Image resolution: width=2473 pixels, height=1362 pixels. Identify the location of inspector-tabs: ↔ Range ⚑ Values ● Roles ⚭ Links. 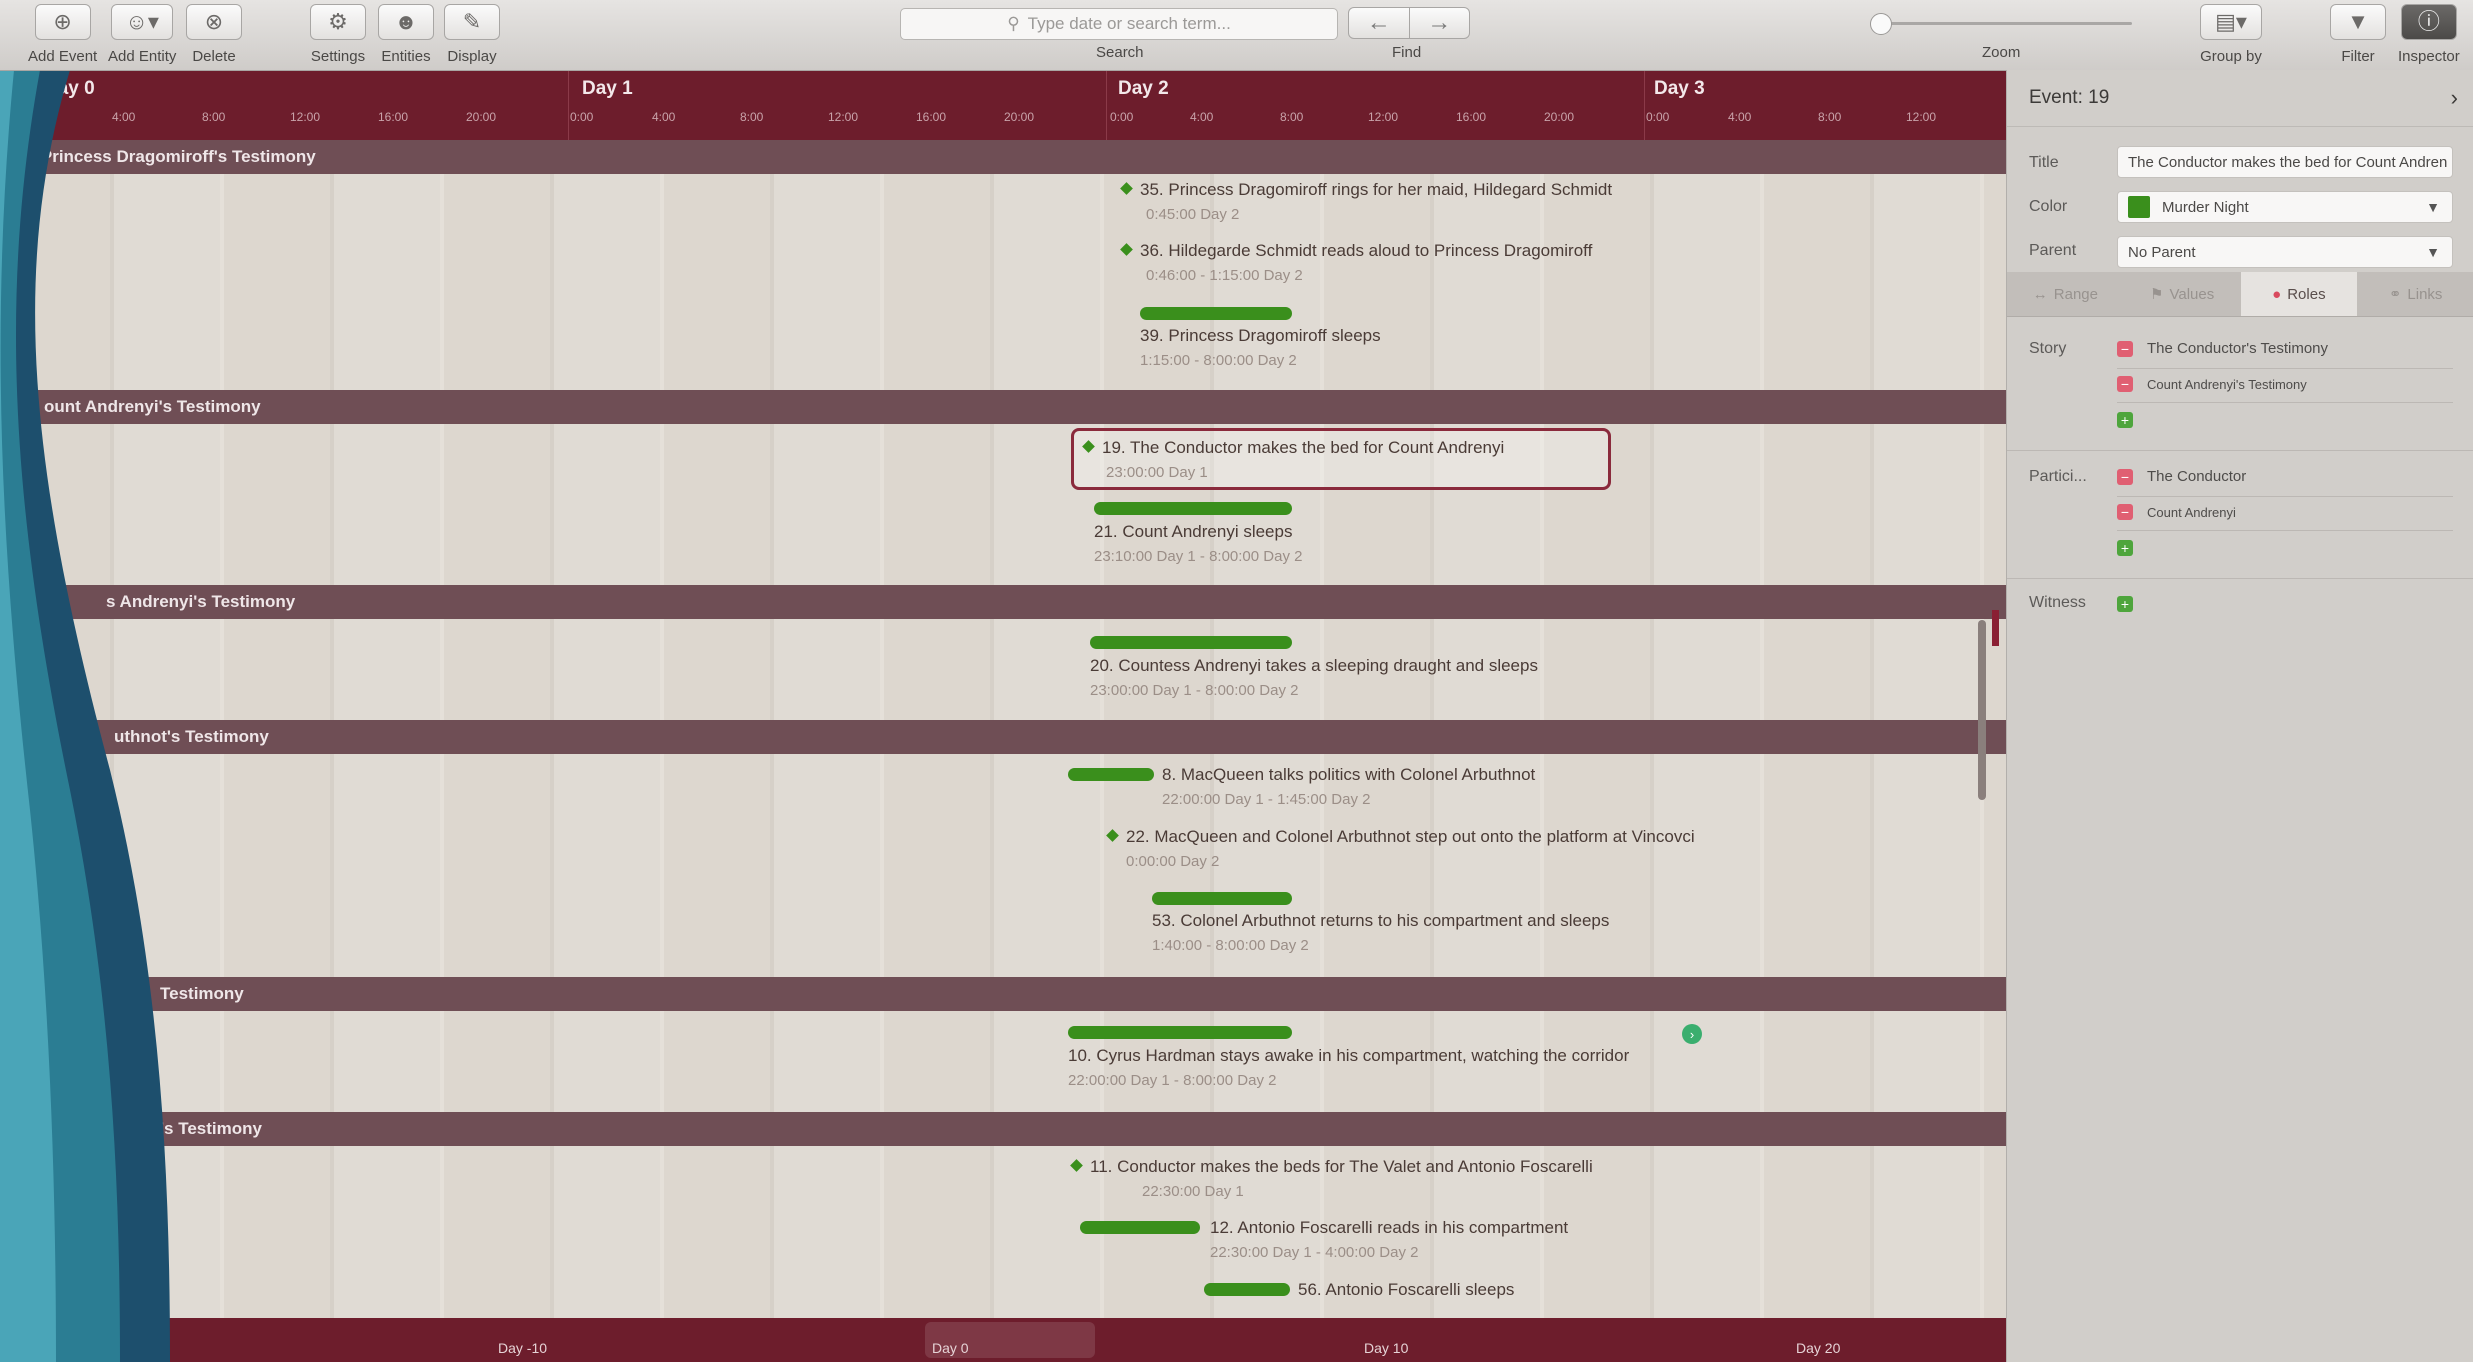
(2240, 294).